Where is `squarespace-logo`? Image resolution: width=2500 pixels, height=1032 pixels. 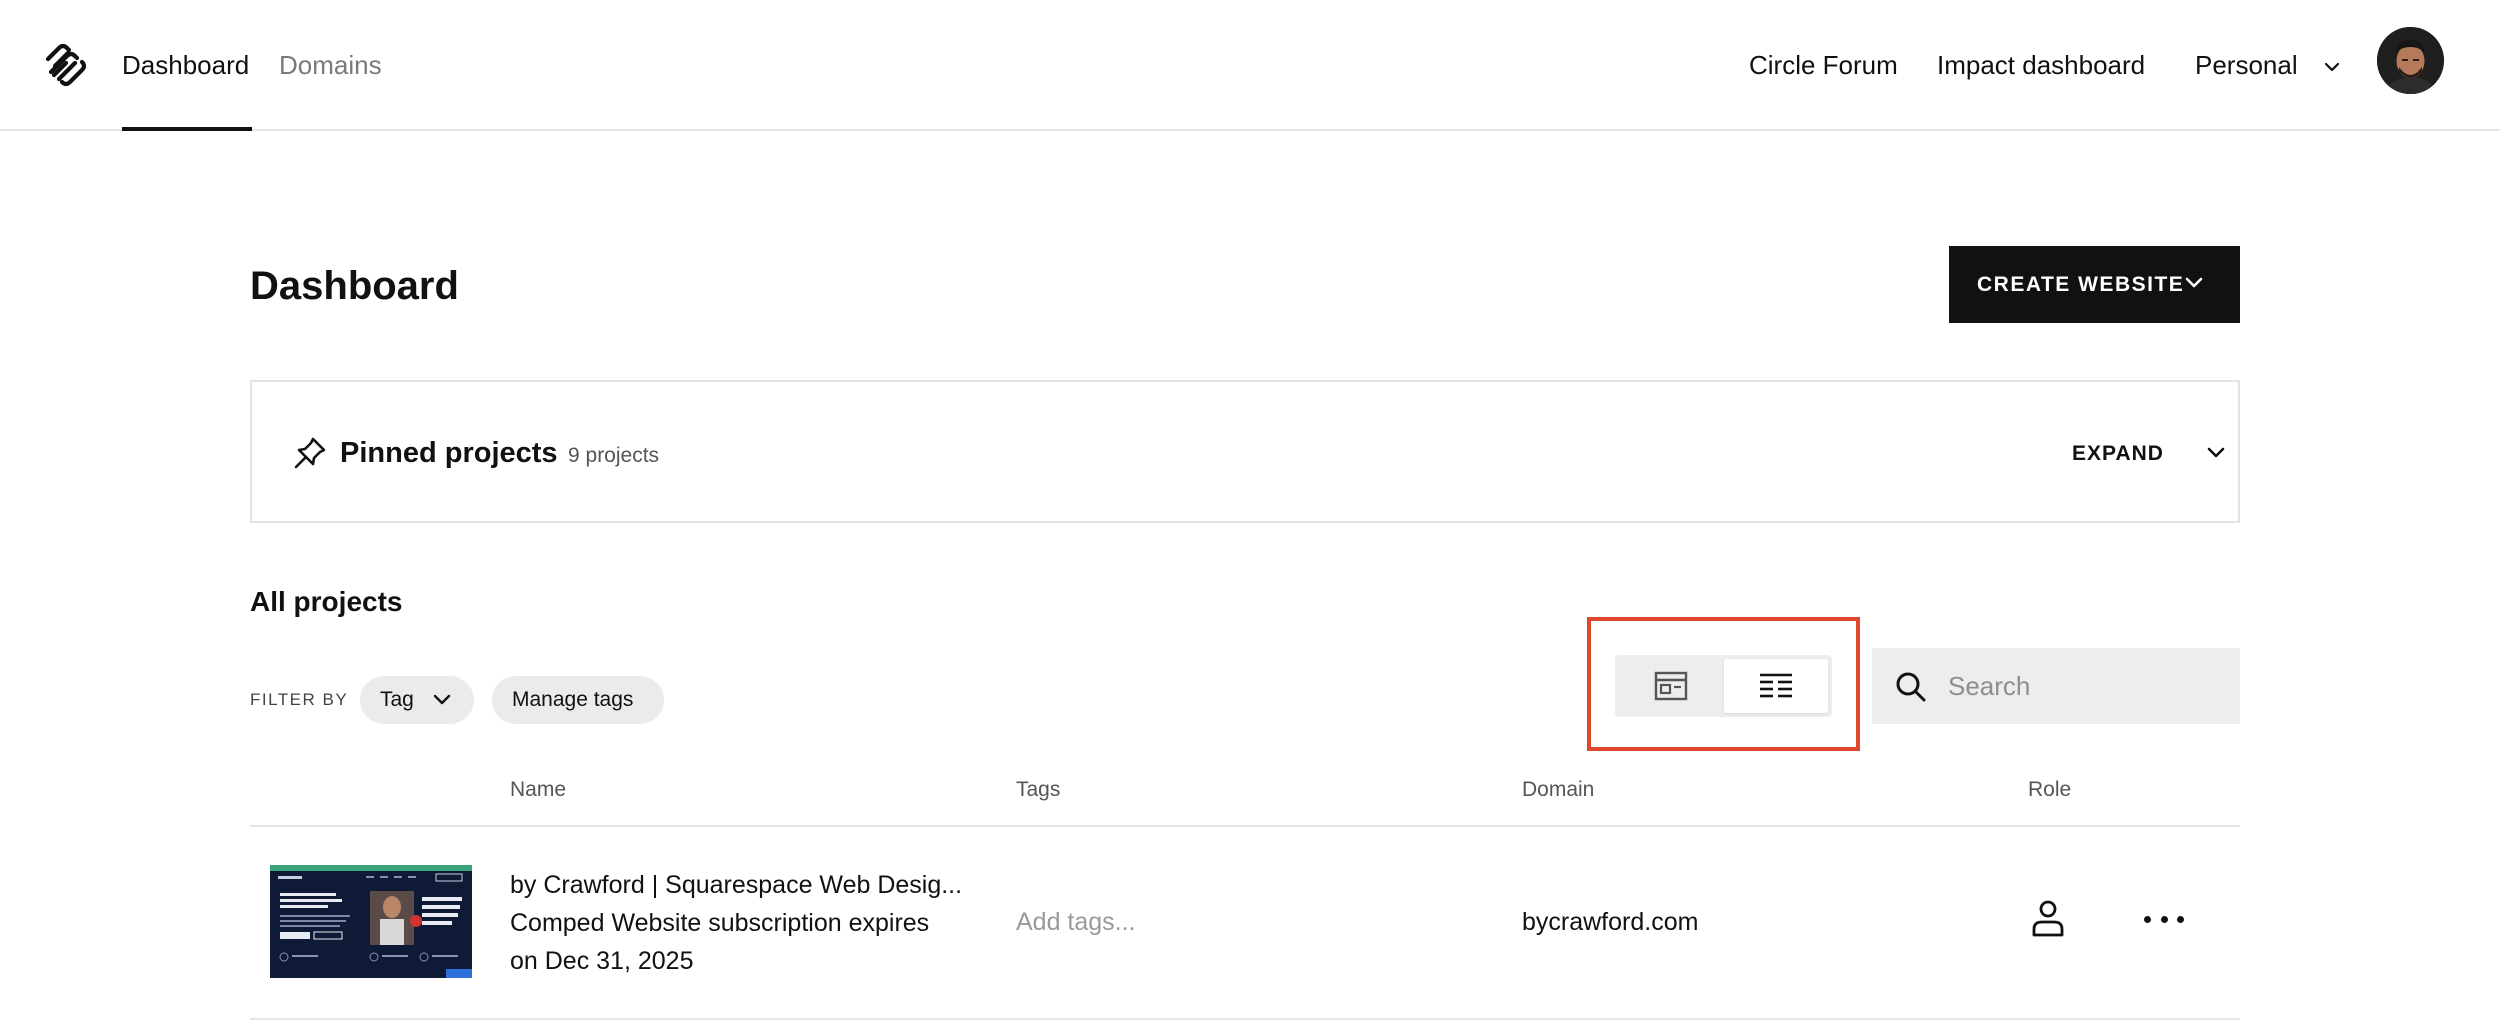 squarespace-logo is located at coordinates (65, 65).